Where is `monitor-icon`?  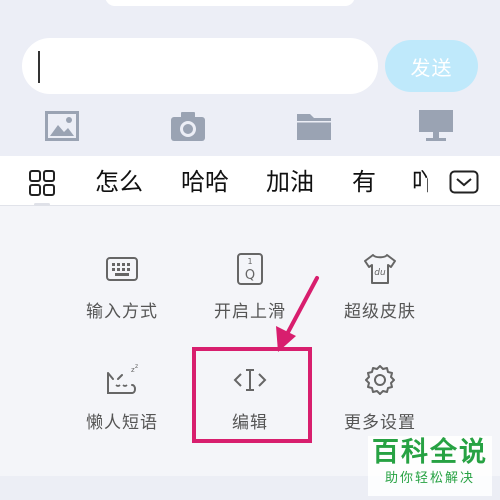 monitor-icon is located at coordinates (436, 126).